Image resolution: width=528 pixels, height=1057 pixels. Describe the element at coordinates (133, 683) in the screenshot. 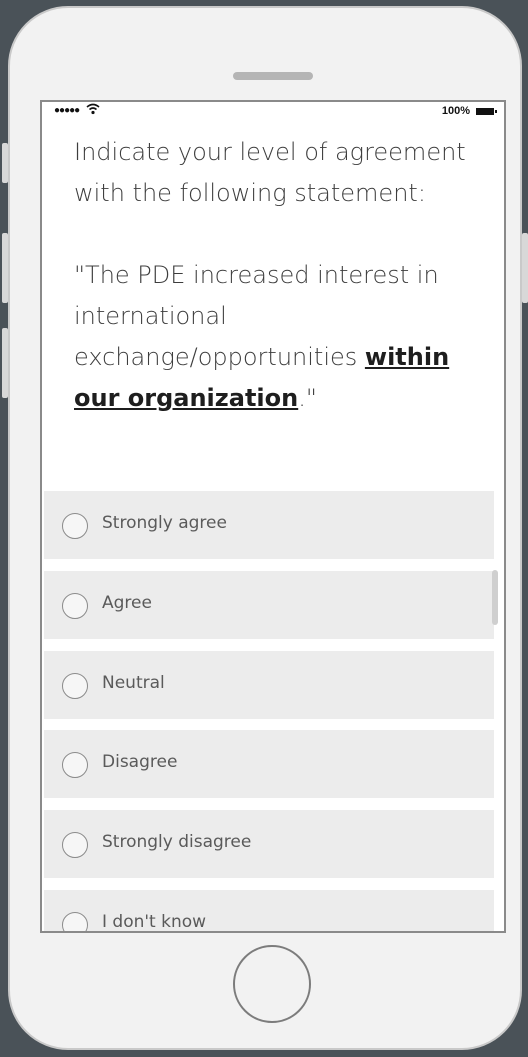

I see `option-label: Neutral` at that location.